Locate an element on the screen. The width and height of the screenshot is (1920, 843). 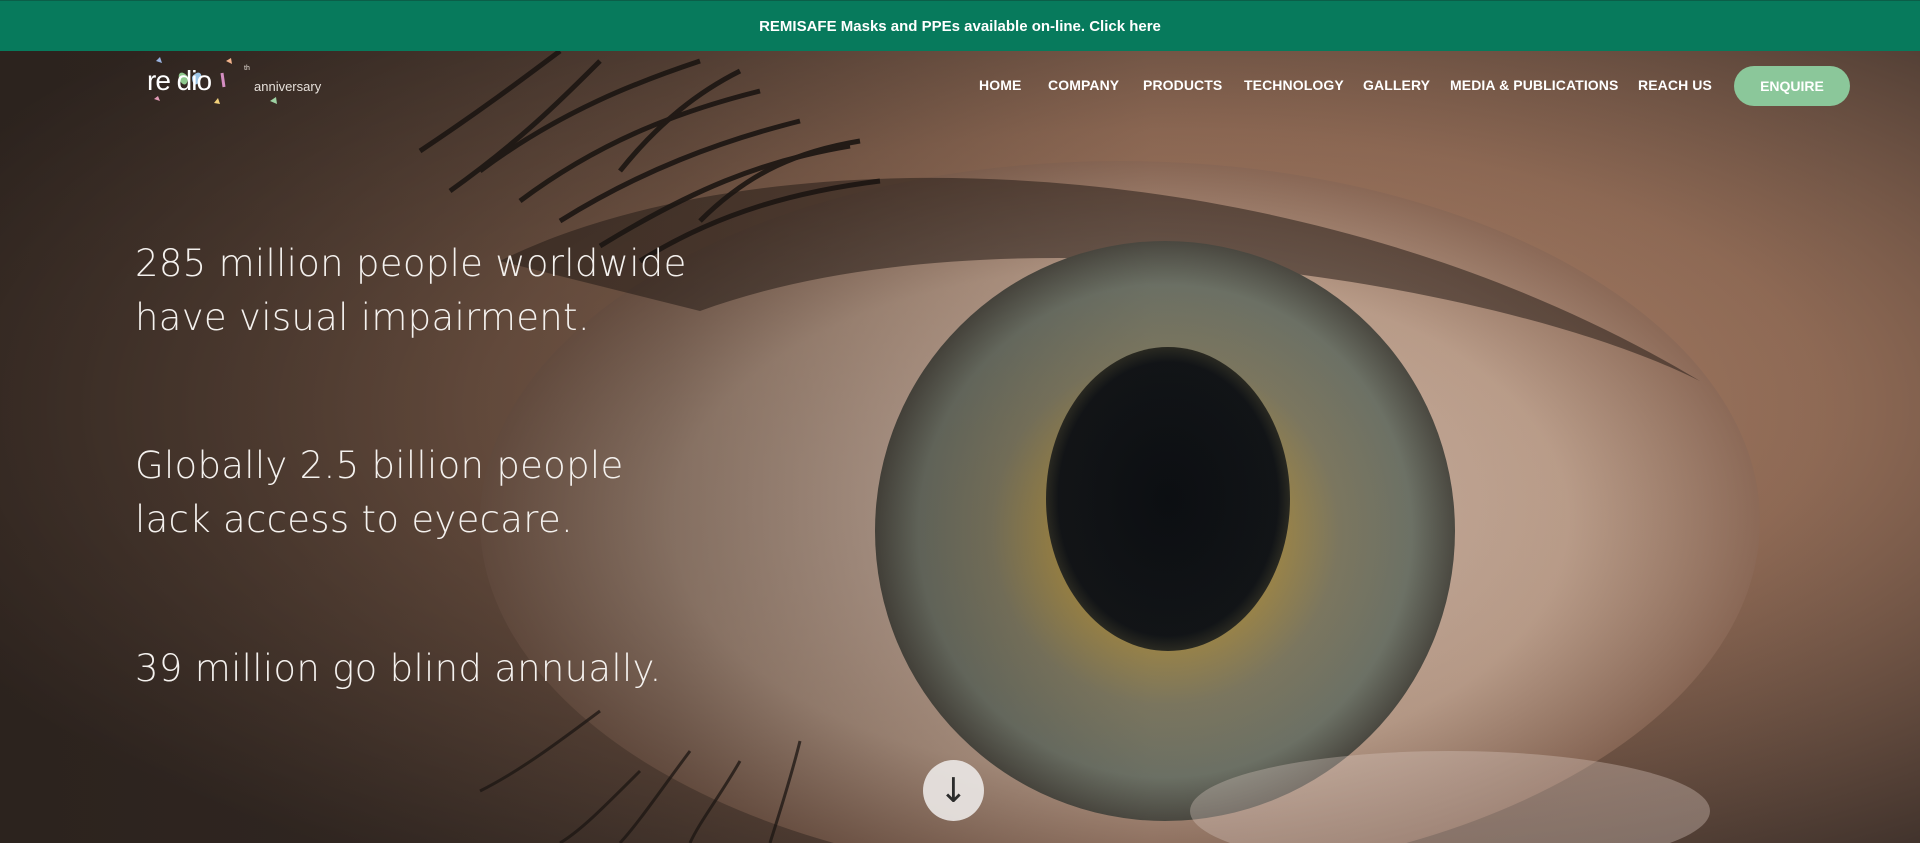
nav-item-reach-us: REACH US is located at coordinates (1675, 85).